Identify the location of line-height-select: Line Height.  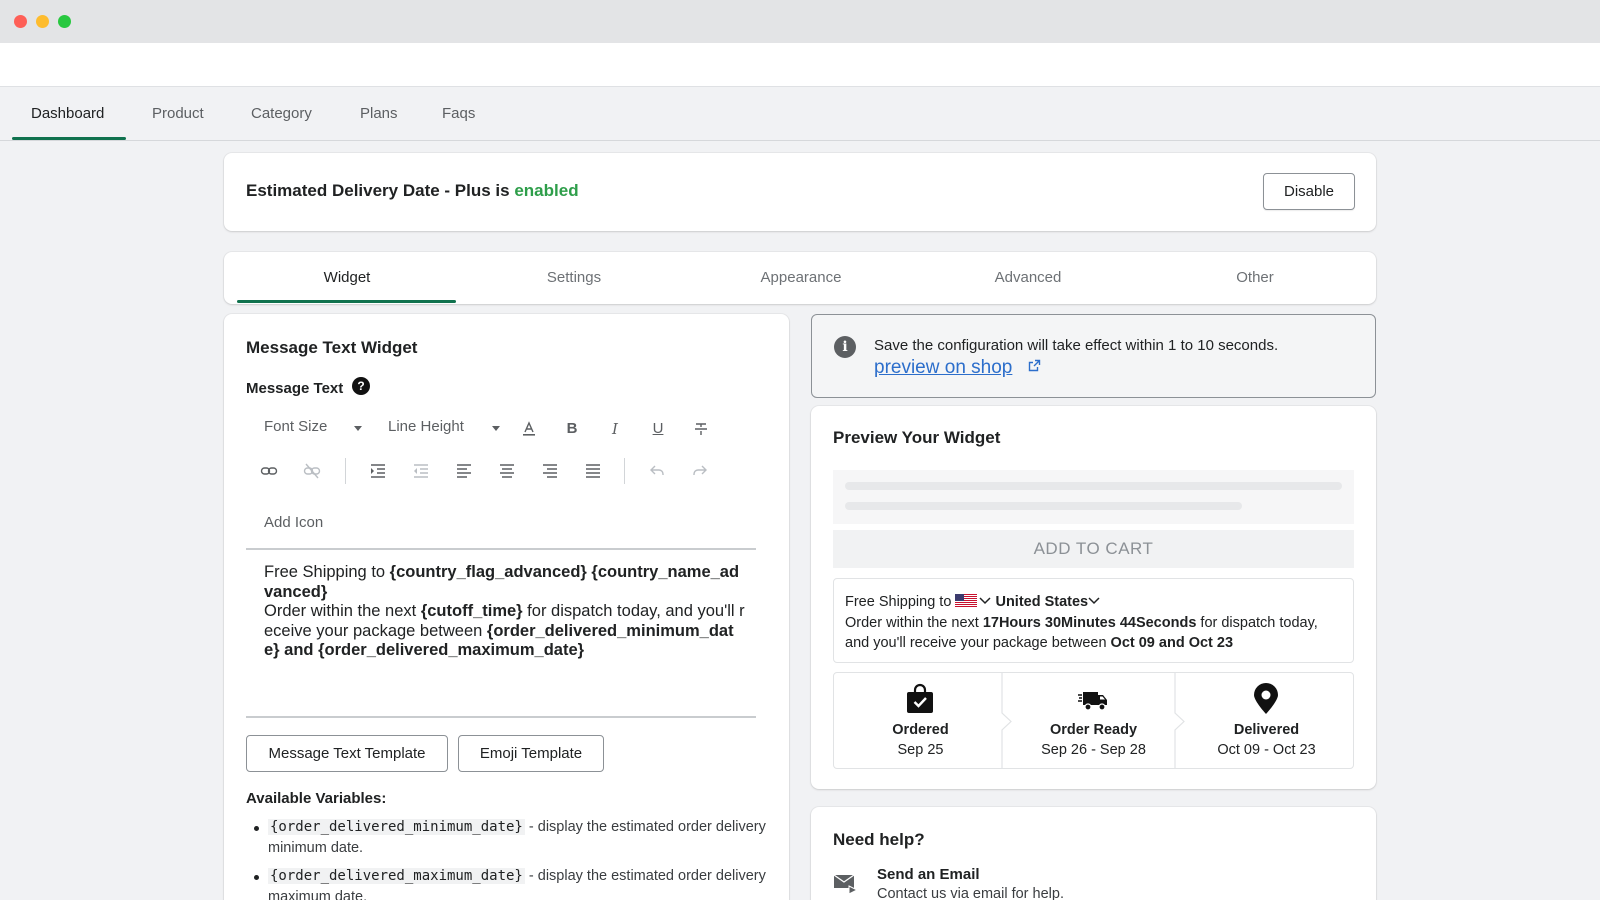
(444, 426).